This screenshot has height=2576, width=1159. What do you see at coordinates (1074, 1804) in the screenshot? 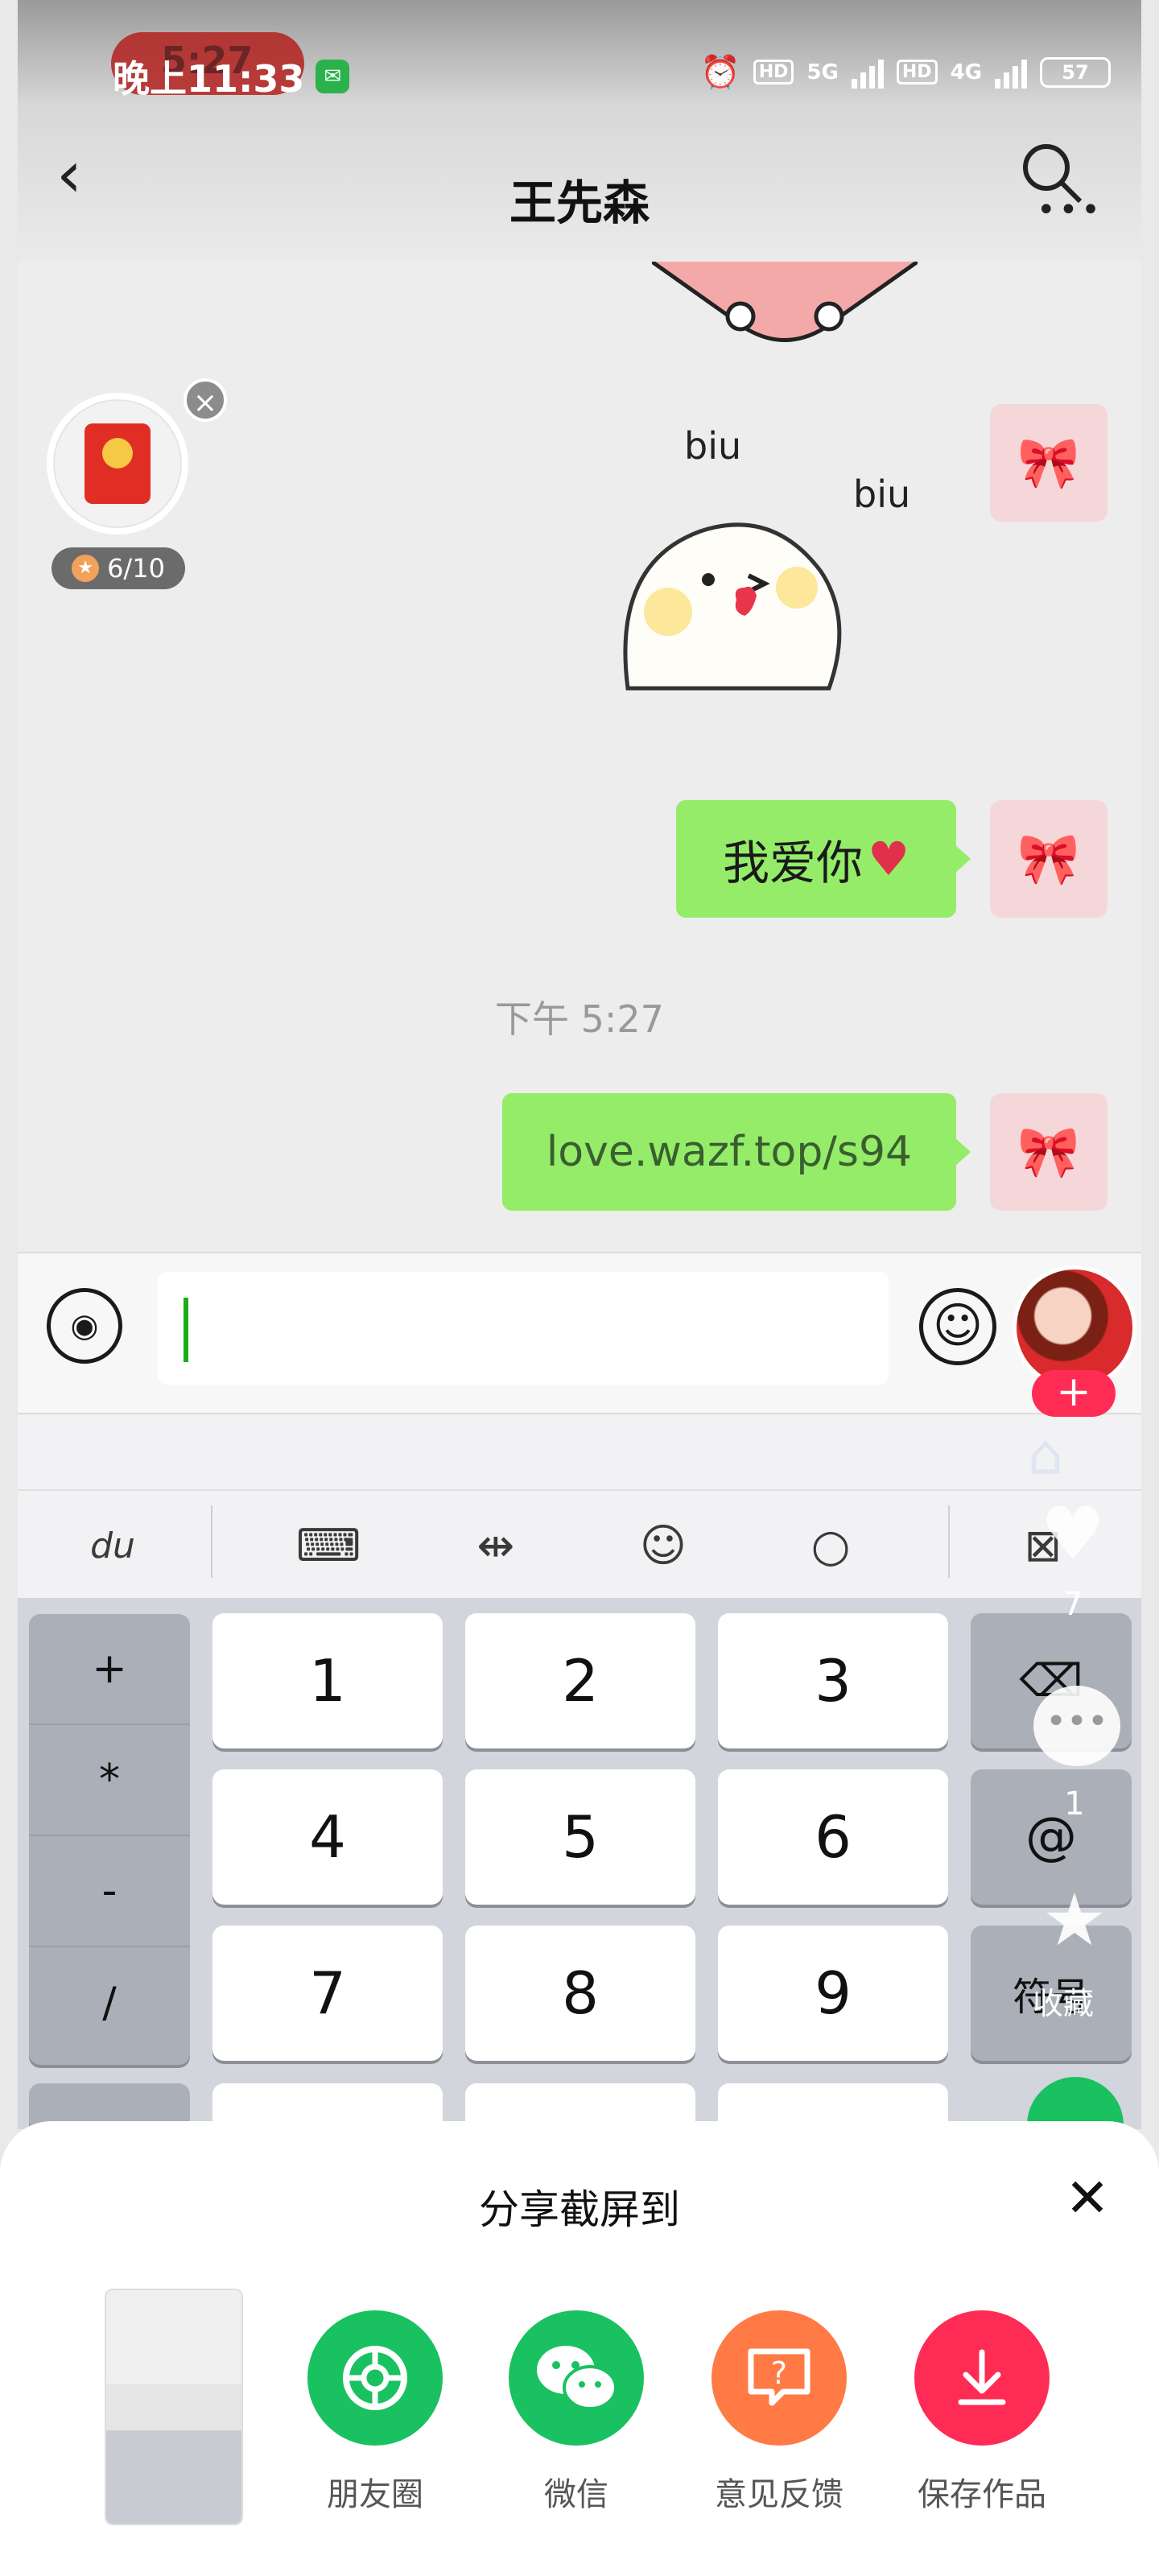
I see `comment-count: 1` at bounding box center [1074, 1804].